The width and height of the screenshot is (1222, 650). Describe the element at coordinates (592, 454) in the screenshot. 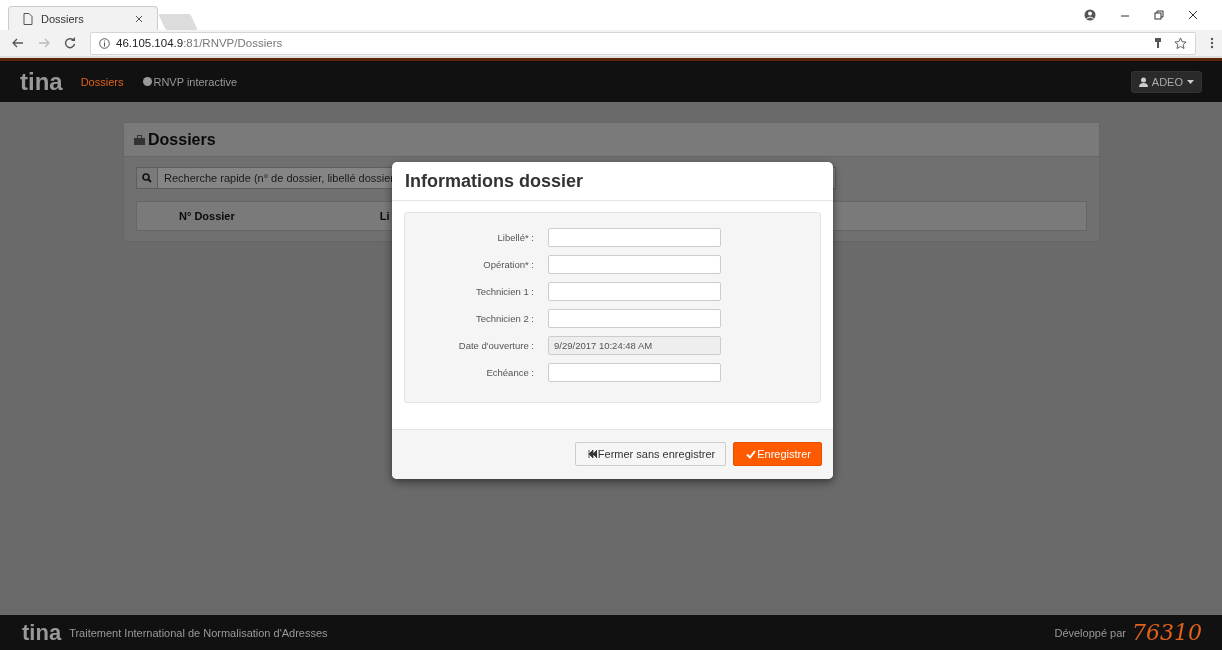

I see `backward-icon` at that location.